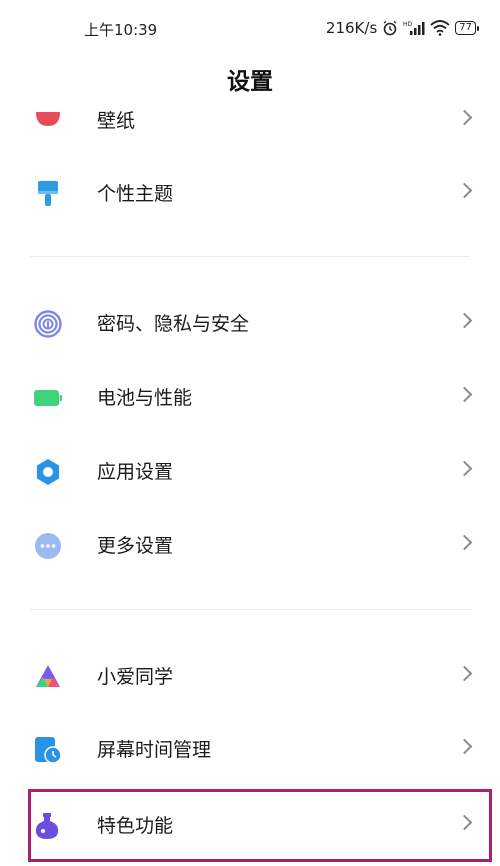 The width and height of the screenshot is (500, 866). What do you see at coordinates (135, 677) in the screenshot?
I see `settings-item-label: 小爱同学` at bounding box center [135, 677].